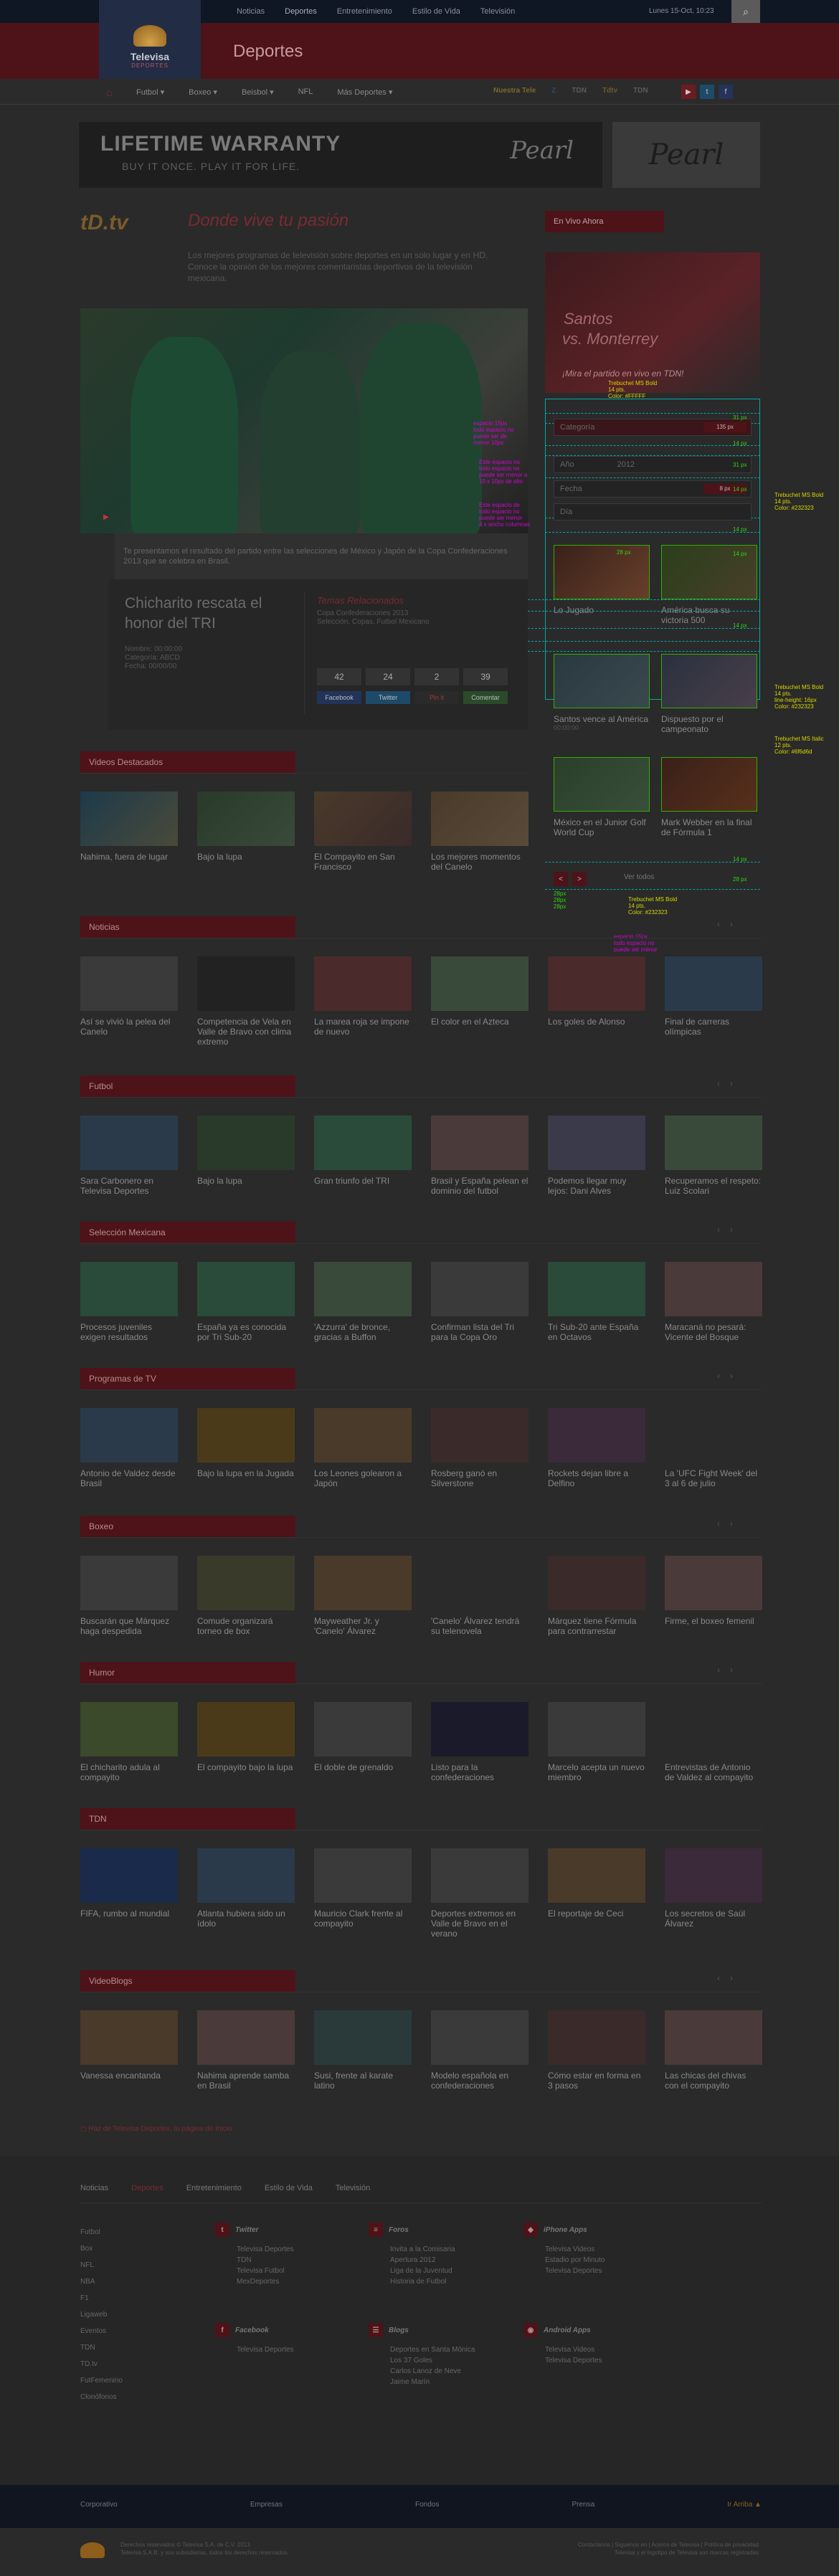  What do you see at coordinates (480, 2050) in the screenshot?
I see `news-card: Modelo española en confederaciones` at bounding box center [480, 2050].